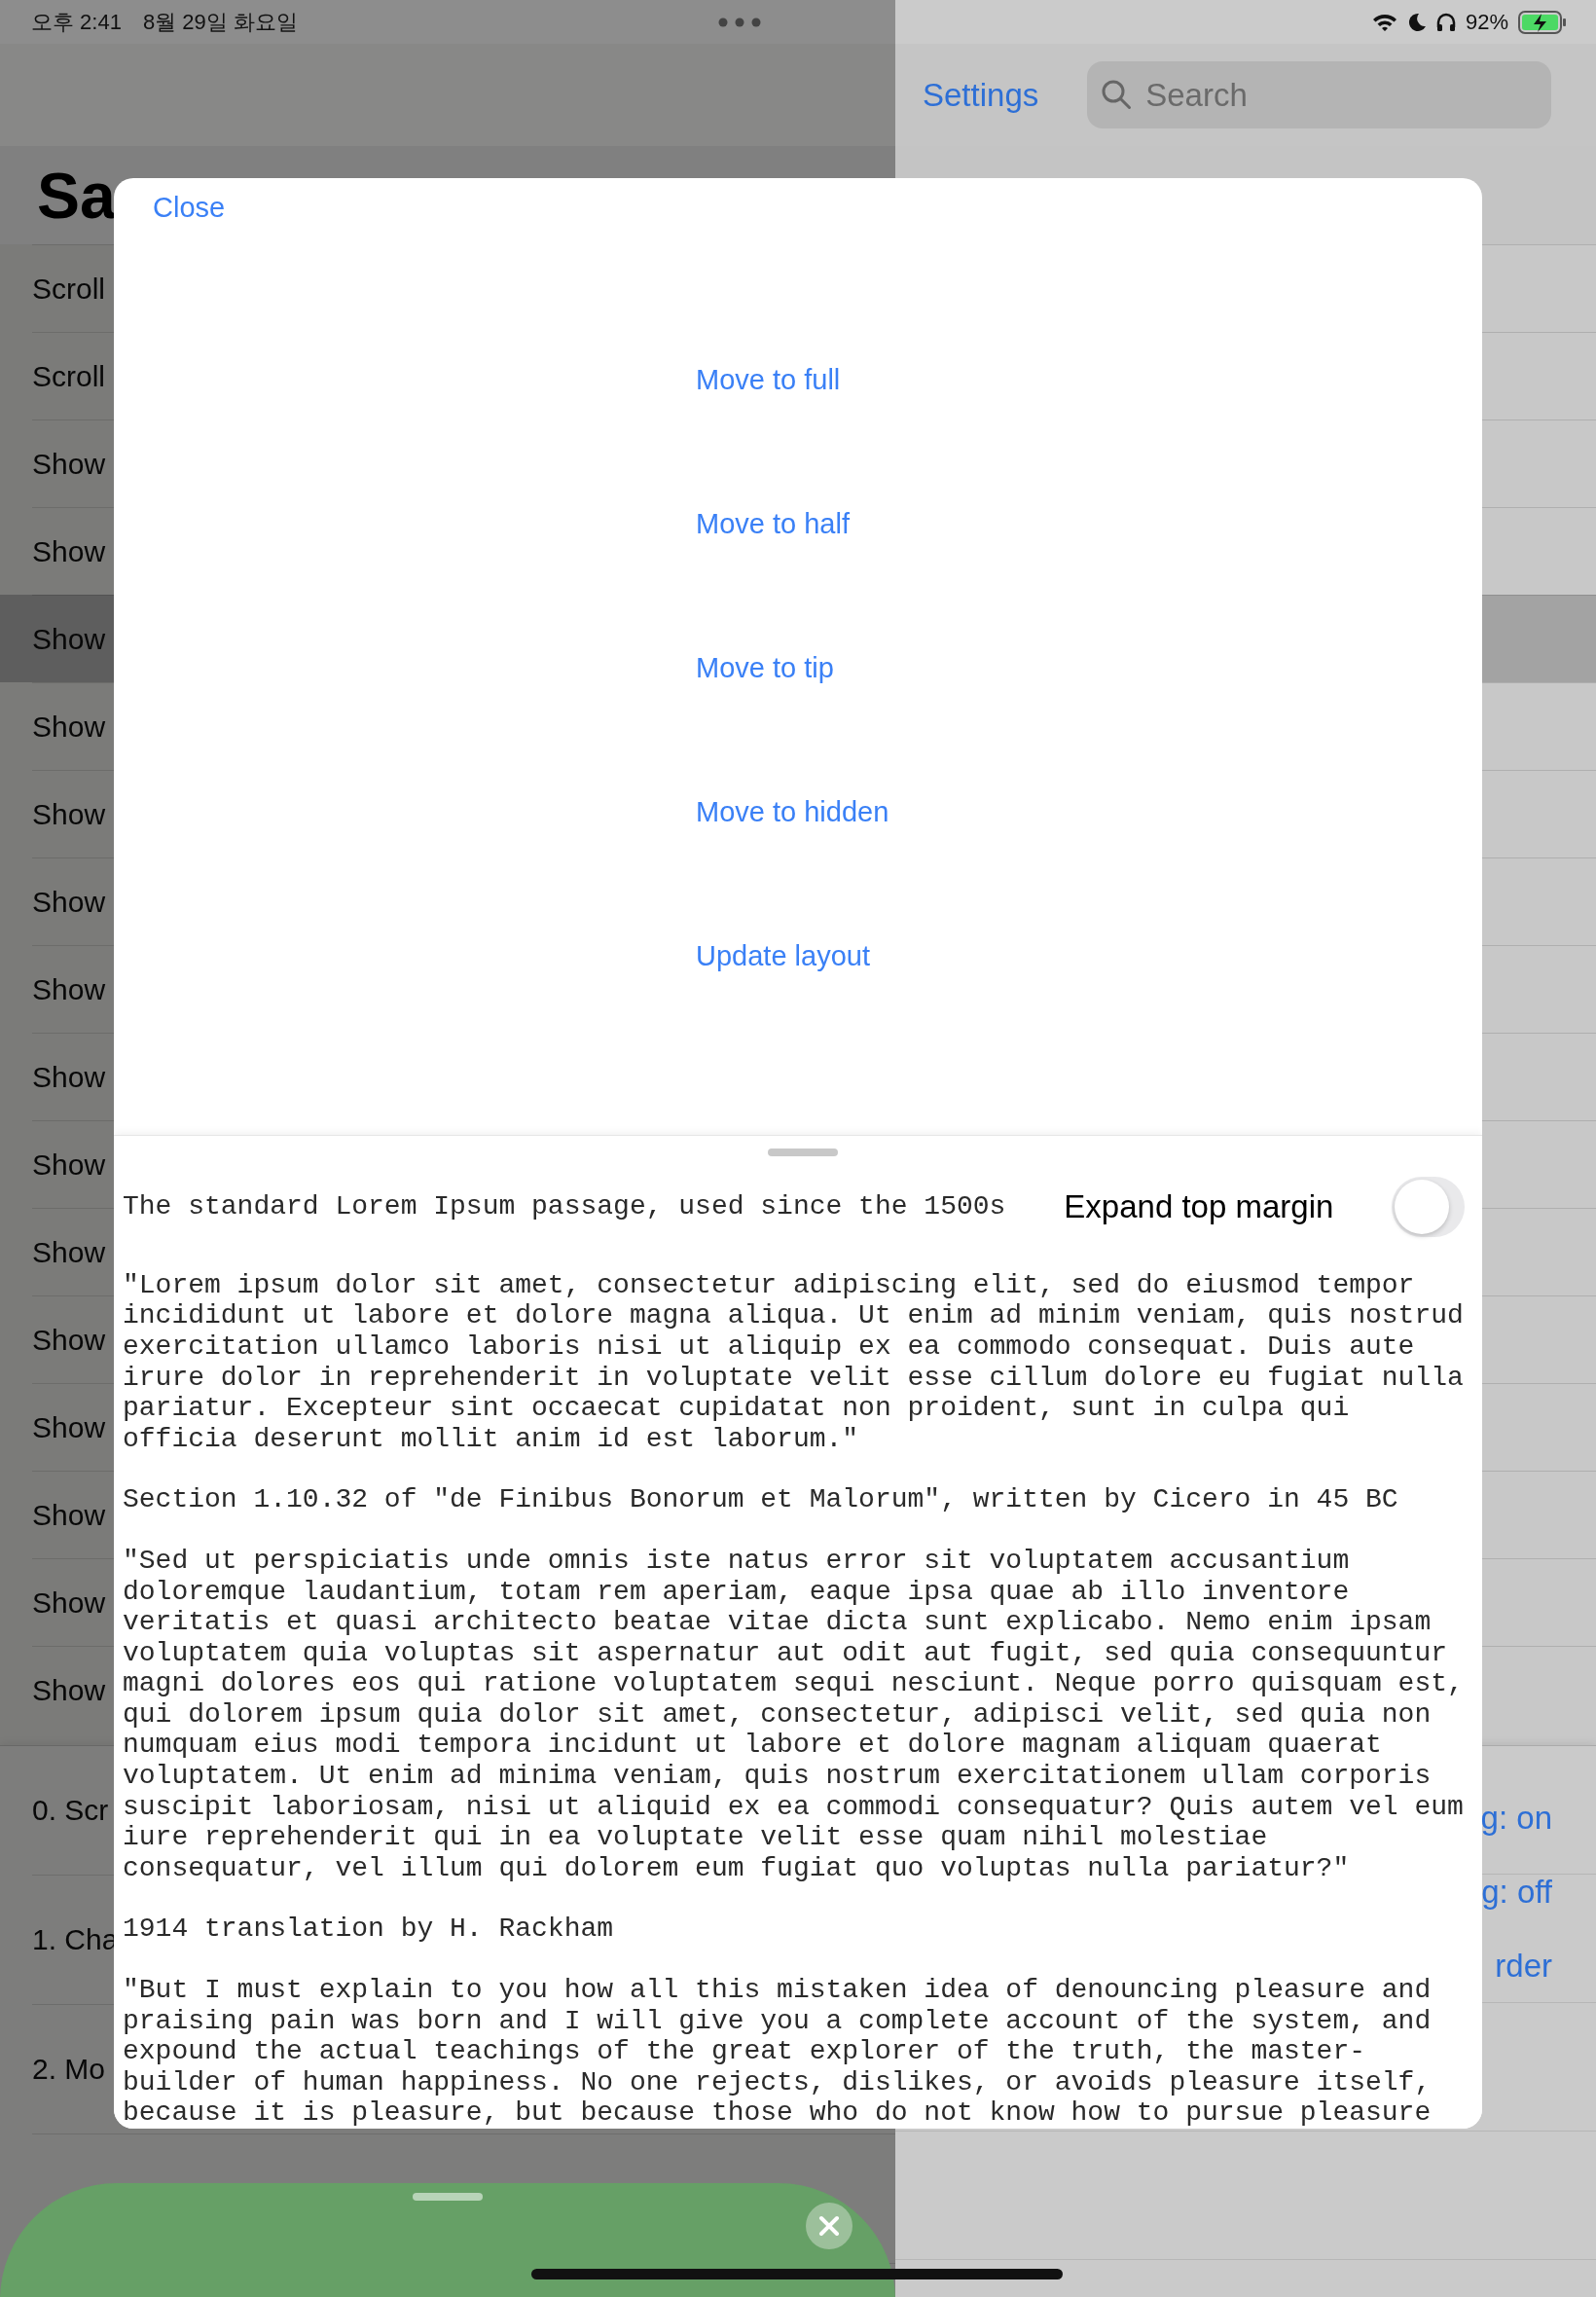  I want to click on action-link: Move to hidden, so click(792, 866).